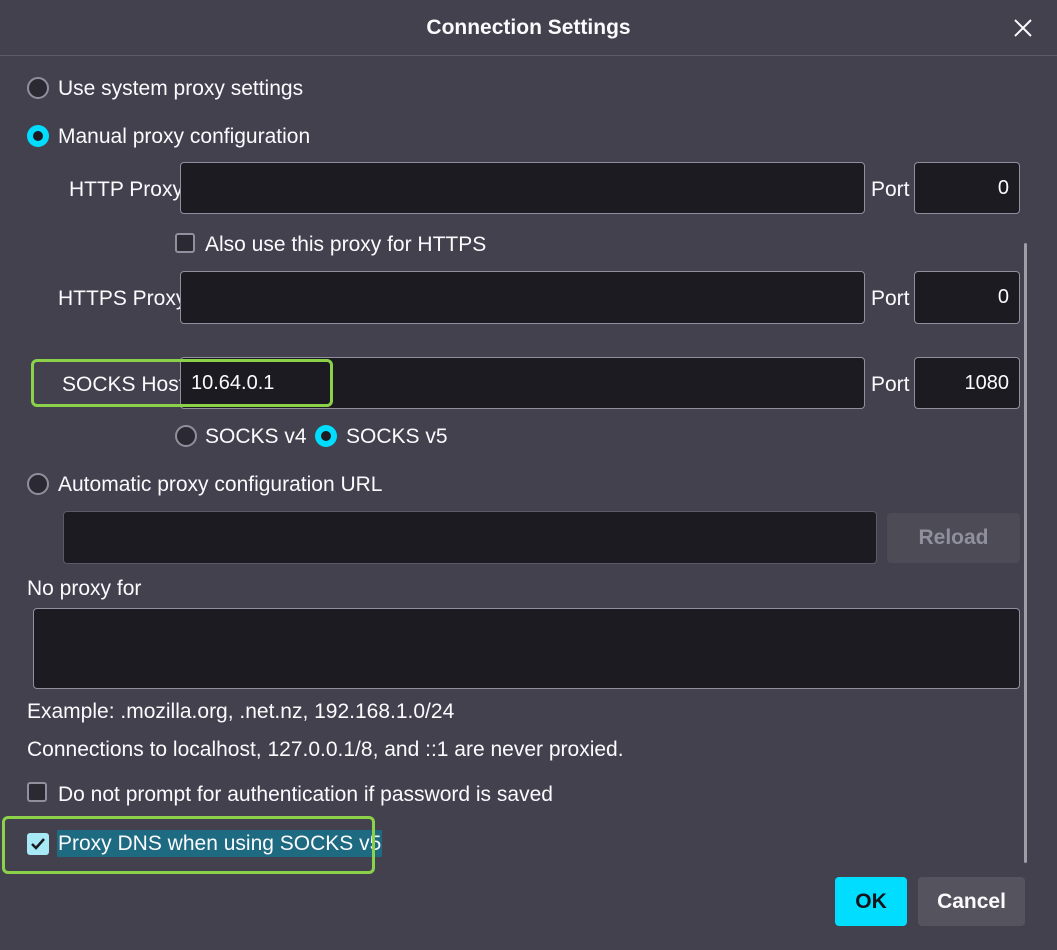 The width and height of the screenshot is (1057, 950). Describe the element at coordinates (126, 189) in the screenshot. I see `http-proxy-label: HTTP Proxy` at that location.